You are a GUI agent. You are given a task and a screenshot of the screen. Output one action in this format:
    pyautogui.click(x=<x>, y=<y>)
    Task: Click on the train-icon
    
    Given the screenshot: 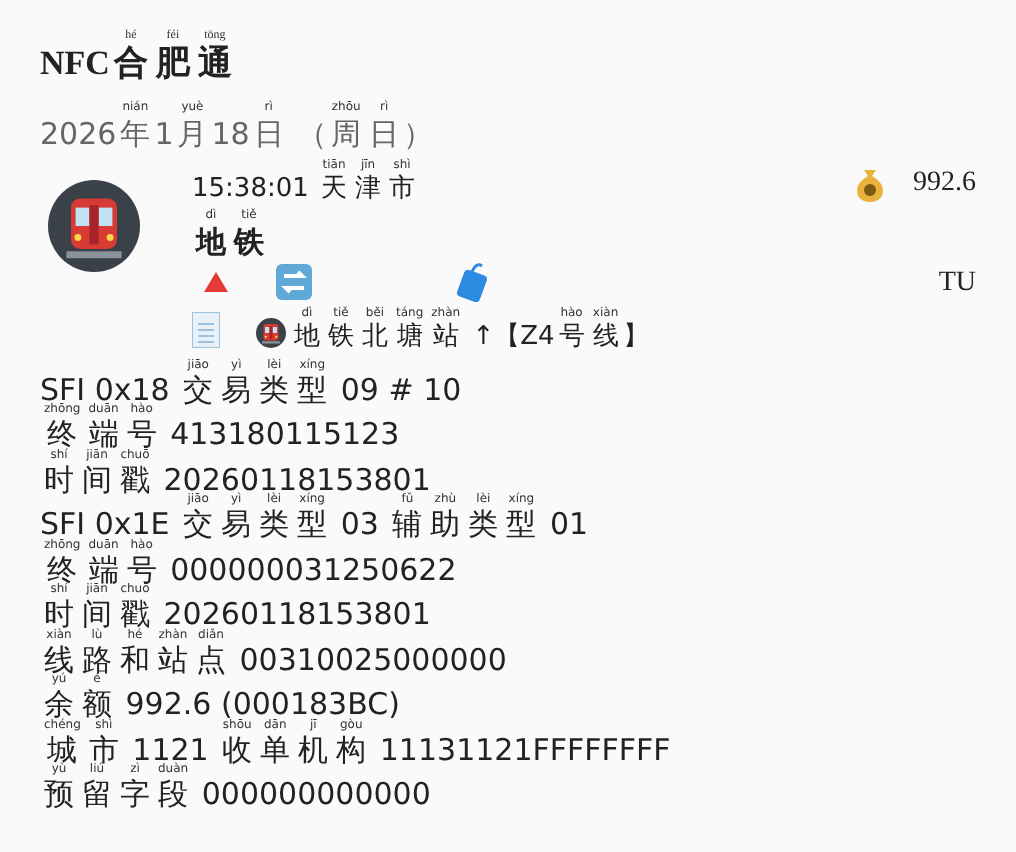 What is the action you would take?
    pyautogui.click(x=271, y=333)
    